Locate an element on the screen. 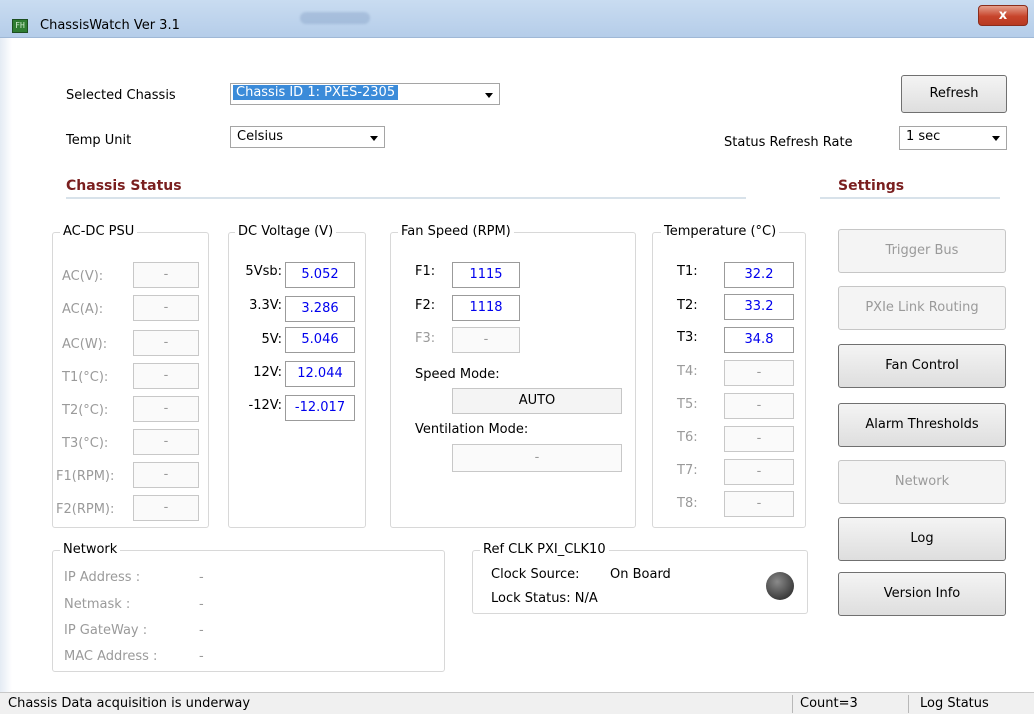 This screenshot has height=714, width=1034. lock-status: Lock Status: N/A is located at coordinates (544, 598).